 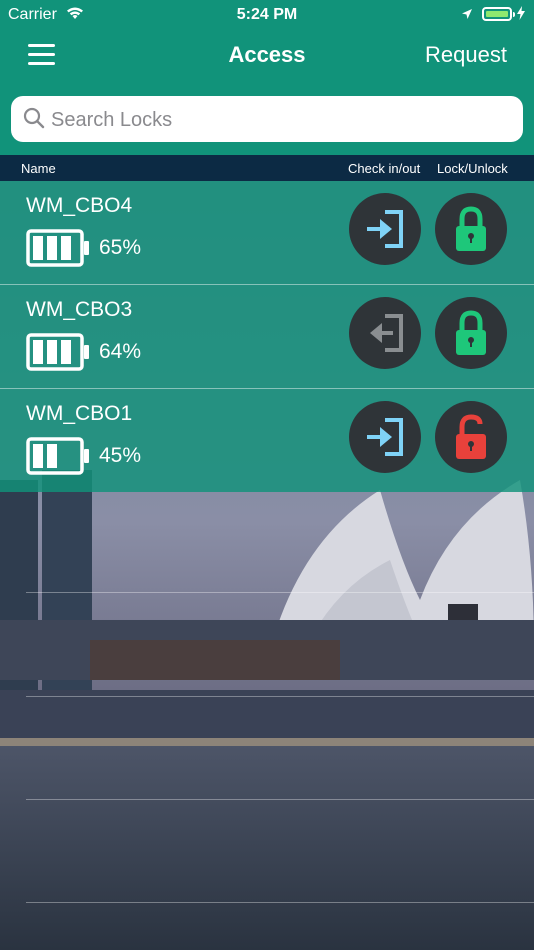 I want to click on battery-status-icon, so click(x=498, y=14).